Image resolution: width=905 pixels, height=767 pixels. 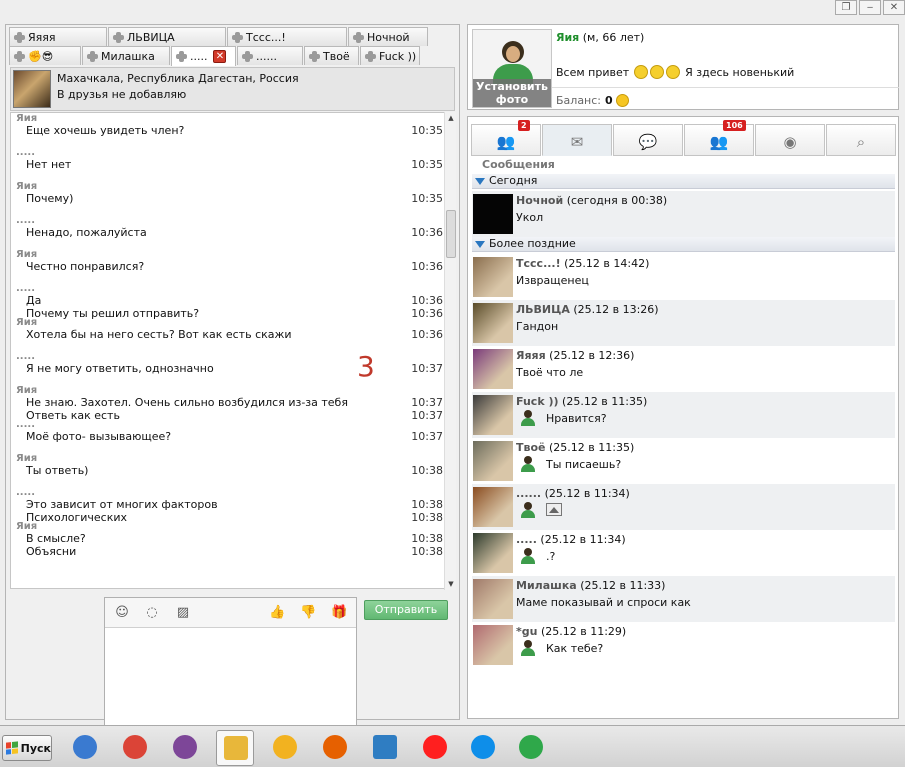 I want to click on attach-photo-icon: ▨, so click(x=183, y=613).